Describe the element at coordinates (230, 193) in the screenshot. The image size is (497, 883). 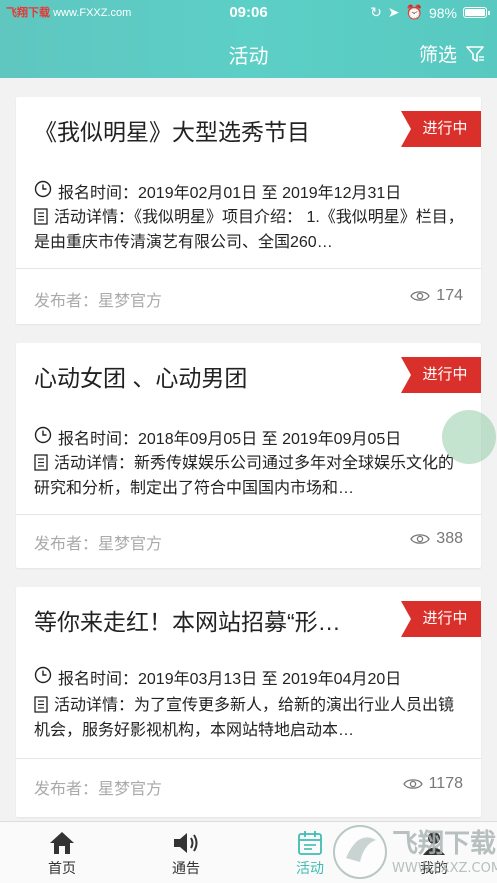
I see `signup-text: 报名时间：2019年02月01日 至 2019年12月31日` at that location.